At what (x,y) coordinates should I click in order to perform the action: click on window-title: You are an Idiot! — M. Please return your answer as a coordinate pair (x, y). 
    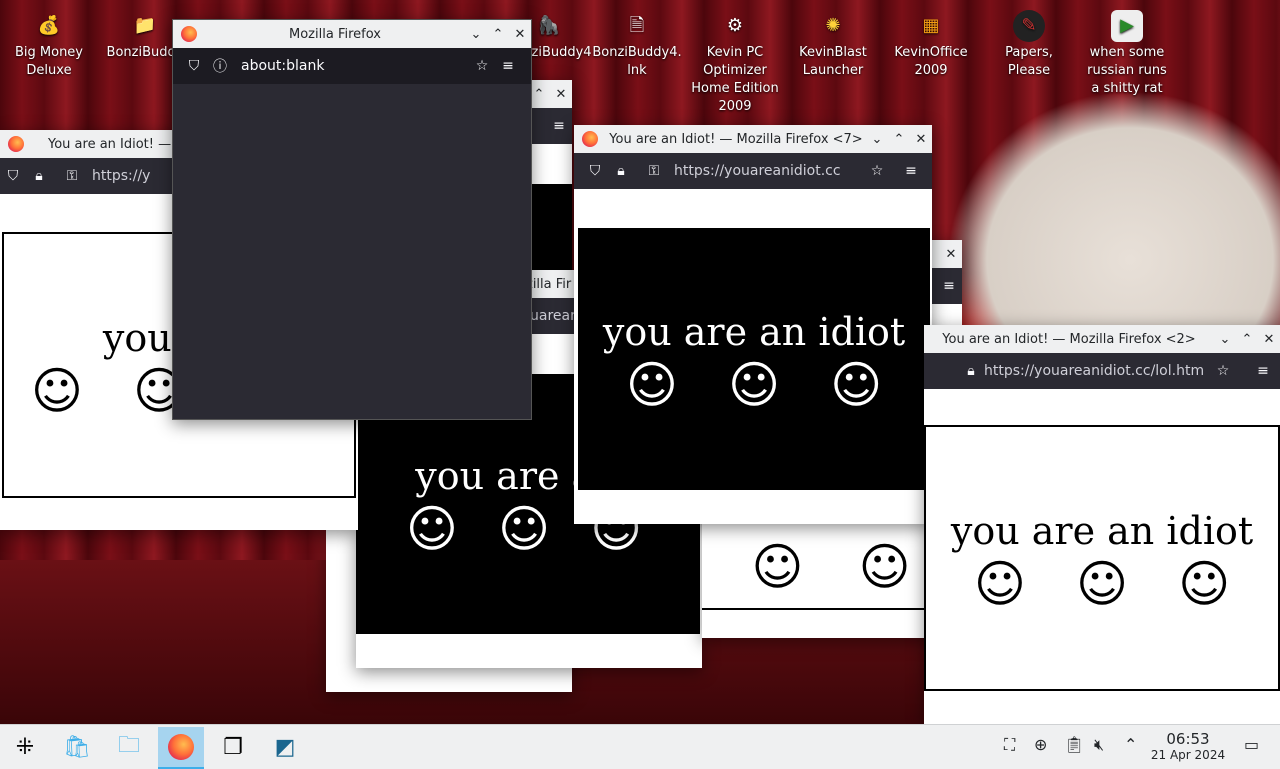
    Looking at the image, I should click on (117, 144).